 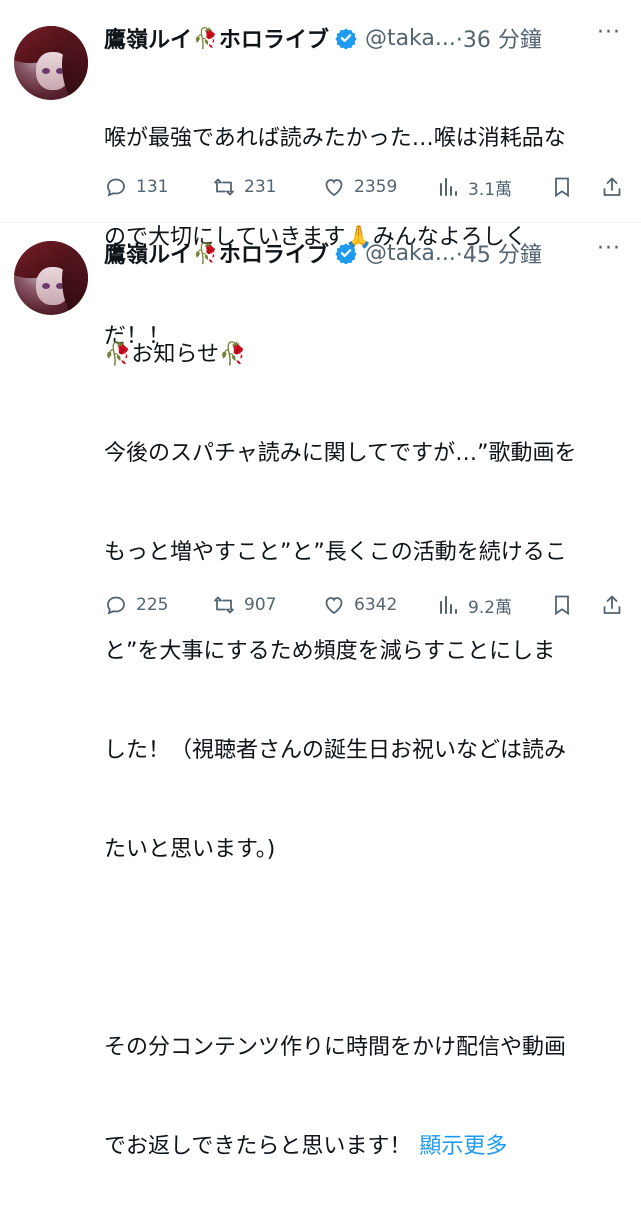 I want to click on view-count: 9.2萬, so click(x=490, y=607).